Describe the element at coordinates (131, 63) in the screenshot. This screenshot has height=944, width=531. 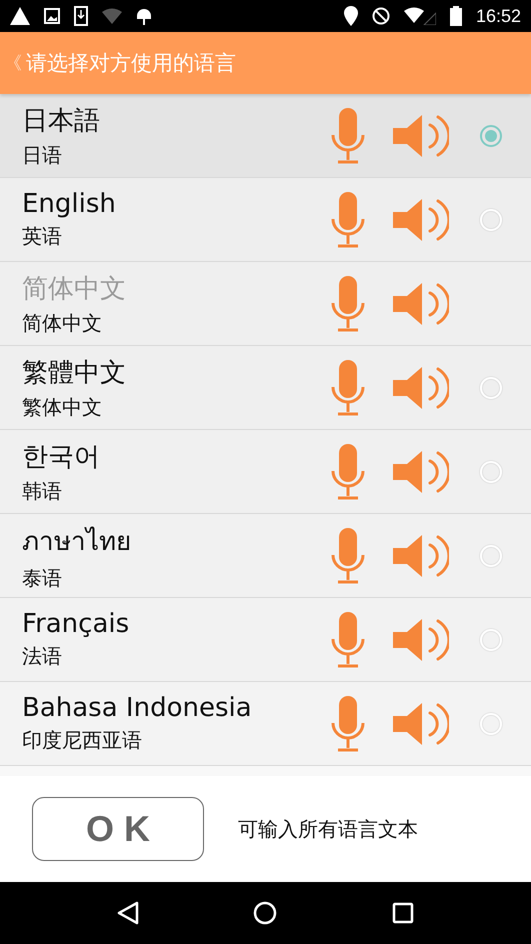
I see `page-title: 请选择对方使用的语言` at that location.